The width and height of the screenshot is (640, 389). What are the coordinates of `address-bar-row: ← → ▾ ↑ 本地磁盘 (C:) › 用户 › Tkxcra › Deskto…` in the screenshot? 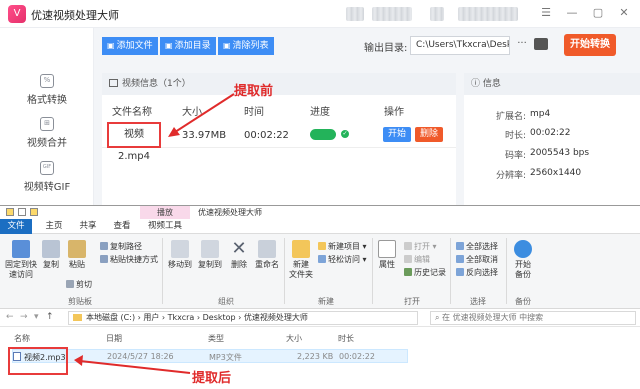 It's located at (320, 318).